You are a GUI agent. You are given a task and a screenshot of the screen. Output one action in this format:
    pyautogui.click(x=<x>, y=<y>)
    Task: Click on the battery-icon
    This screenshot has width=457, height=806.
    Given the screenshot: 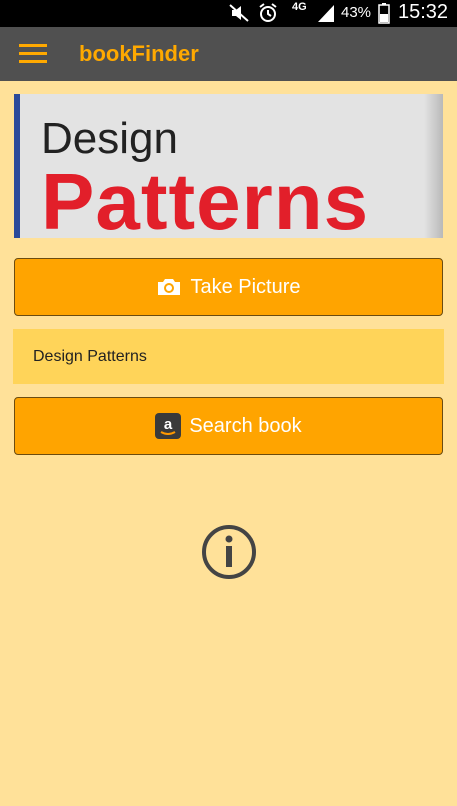 What is the action you would take?
    pyautogui.click(x=384, y=13)
    